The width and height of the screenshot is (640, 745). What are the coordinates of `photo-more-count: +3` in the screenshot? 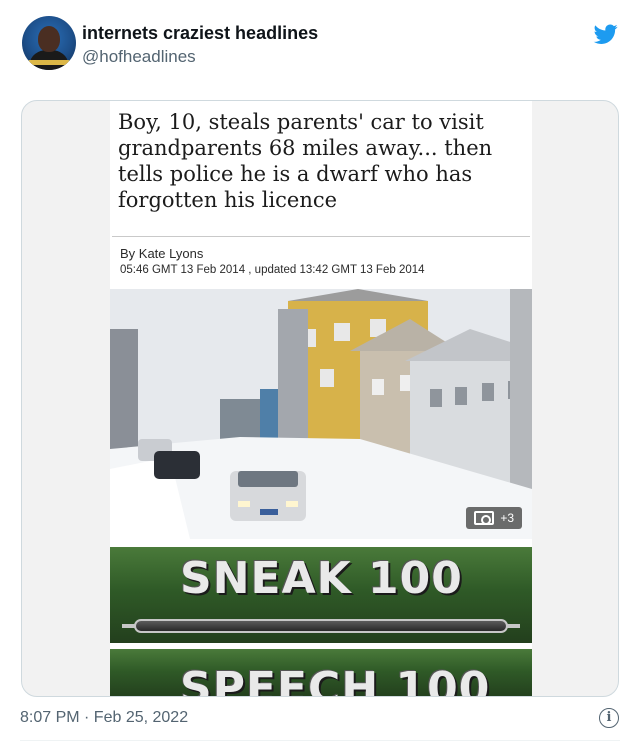 It's located at (507, 518).